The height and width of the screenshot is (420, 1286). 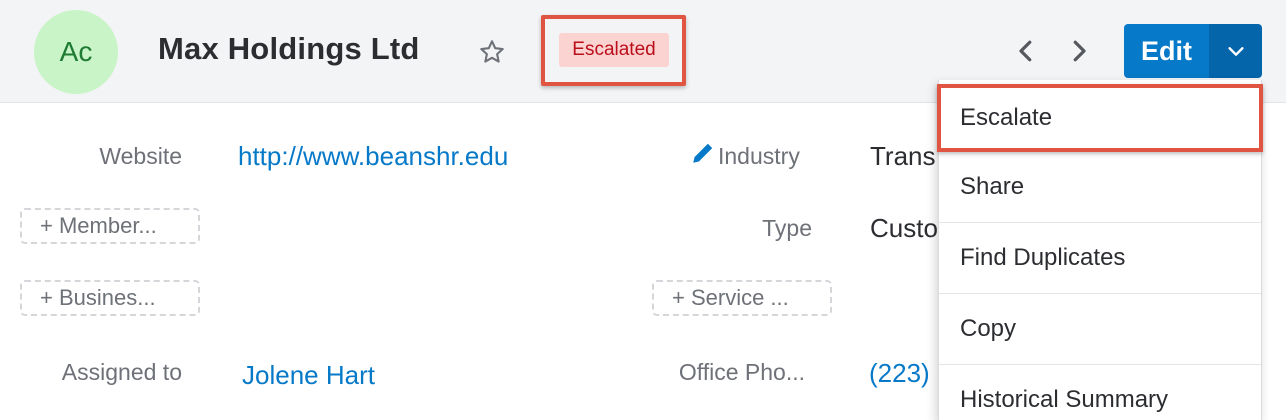 What do you see at coordinates (1100, 258) in the screenshot?
I see `menu-item-find-duplicates: Find Duplicates` at bounding box center [1100, 258].